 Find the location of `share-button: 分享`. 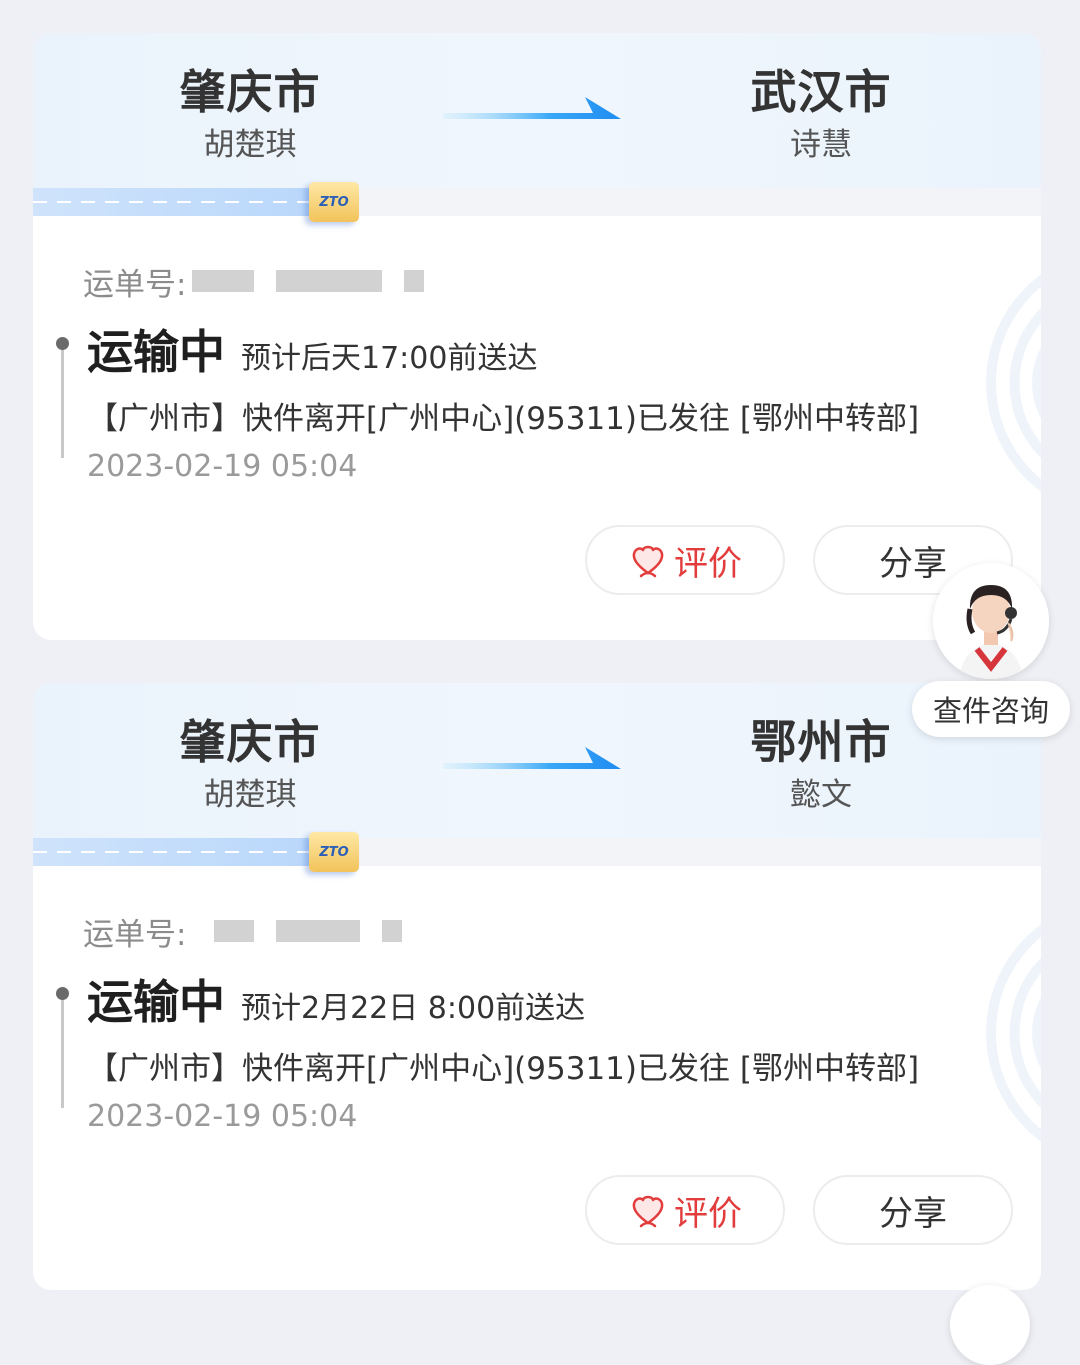

share-button: 分享 is located at coordinates (913, 1210).